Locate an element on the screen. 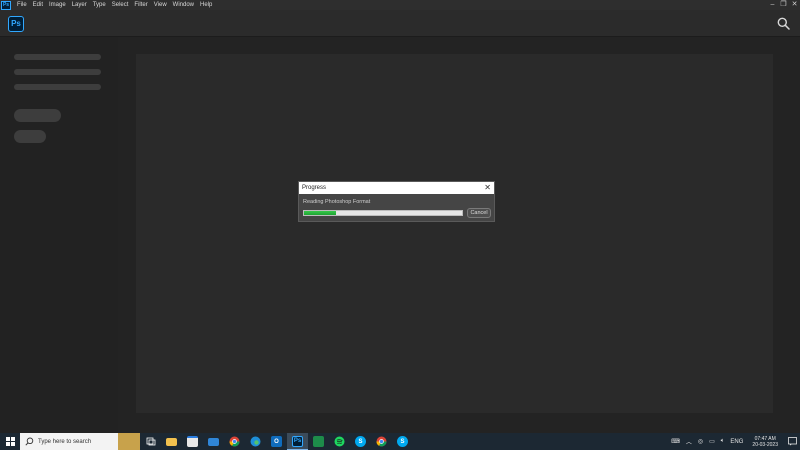  skype-icon-2: S is located at coordinates (402, 441).